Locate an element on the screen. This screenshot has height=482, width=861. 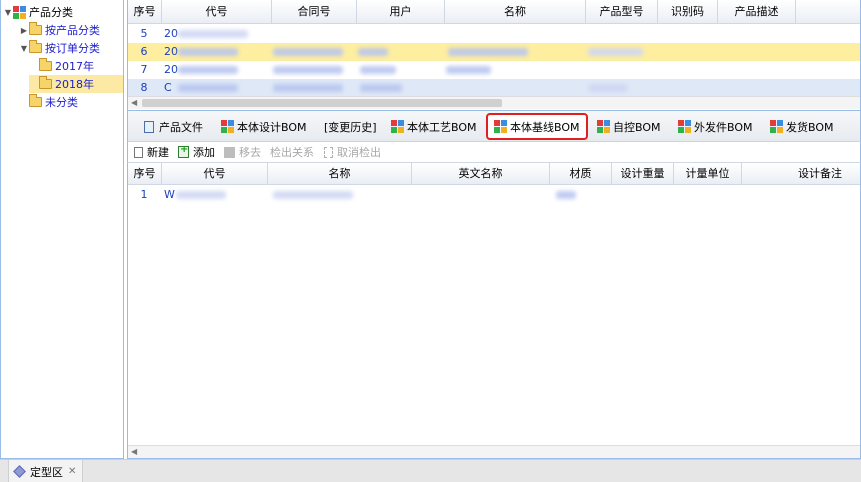
tree-node-2018: 2018年 is located at coordinates (76, 84).